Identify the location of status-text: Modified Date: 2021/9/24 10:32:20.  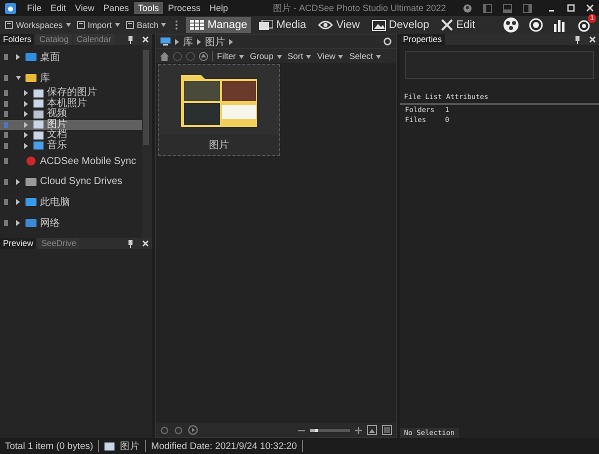
(224, 446).